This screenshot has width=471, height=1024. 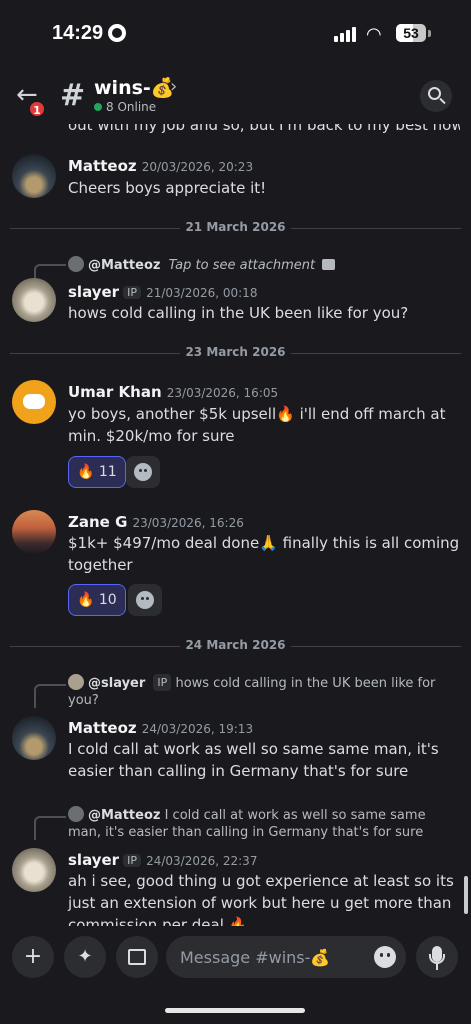 What do you see at coordinates (162, 682) in the screenshot?
I see `reply-role-tag: IP` at bounding box center [162, 682].